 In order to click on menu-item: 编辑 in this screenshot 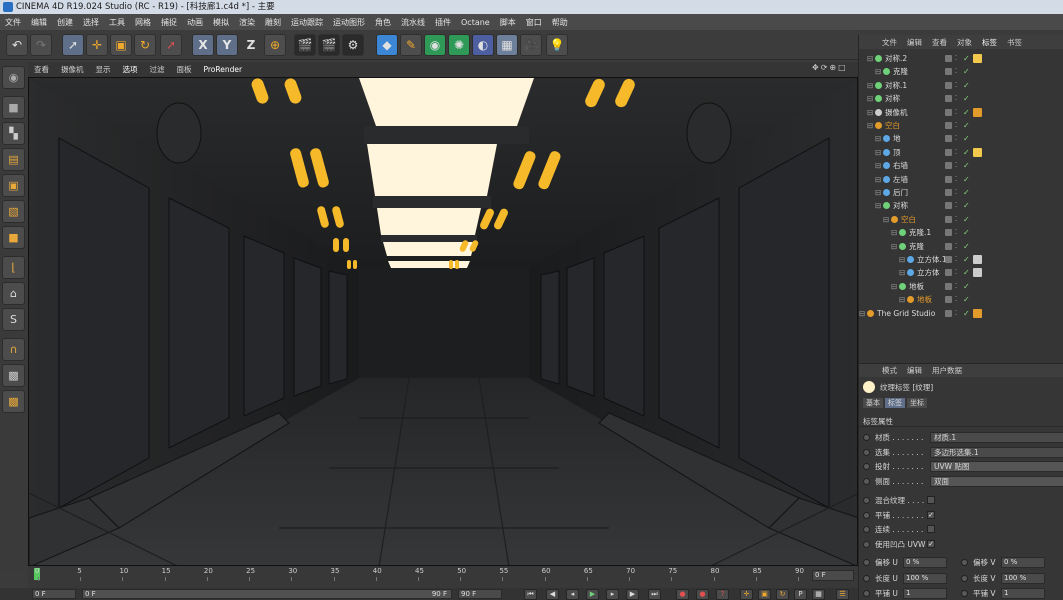, I will do `click(39, 22)`.